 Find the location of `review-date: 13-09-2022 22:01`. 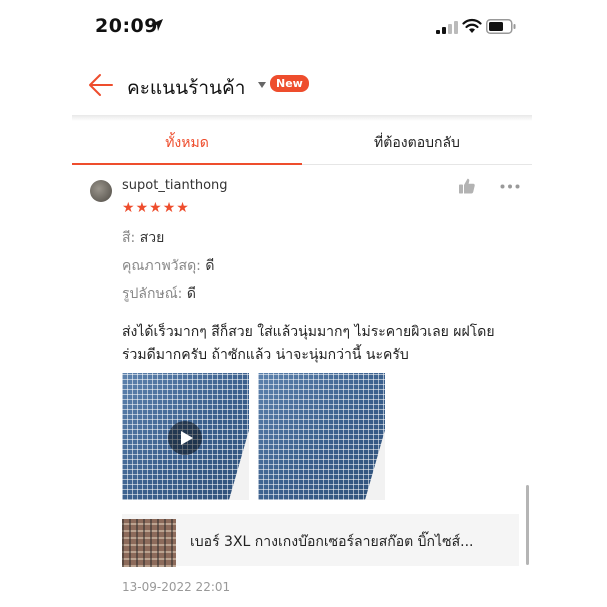

review-date: 13-09-2022 22:01 is located at coordinates (176, 587).